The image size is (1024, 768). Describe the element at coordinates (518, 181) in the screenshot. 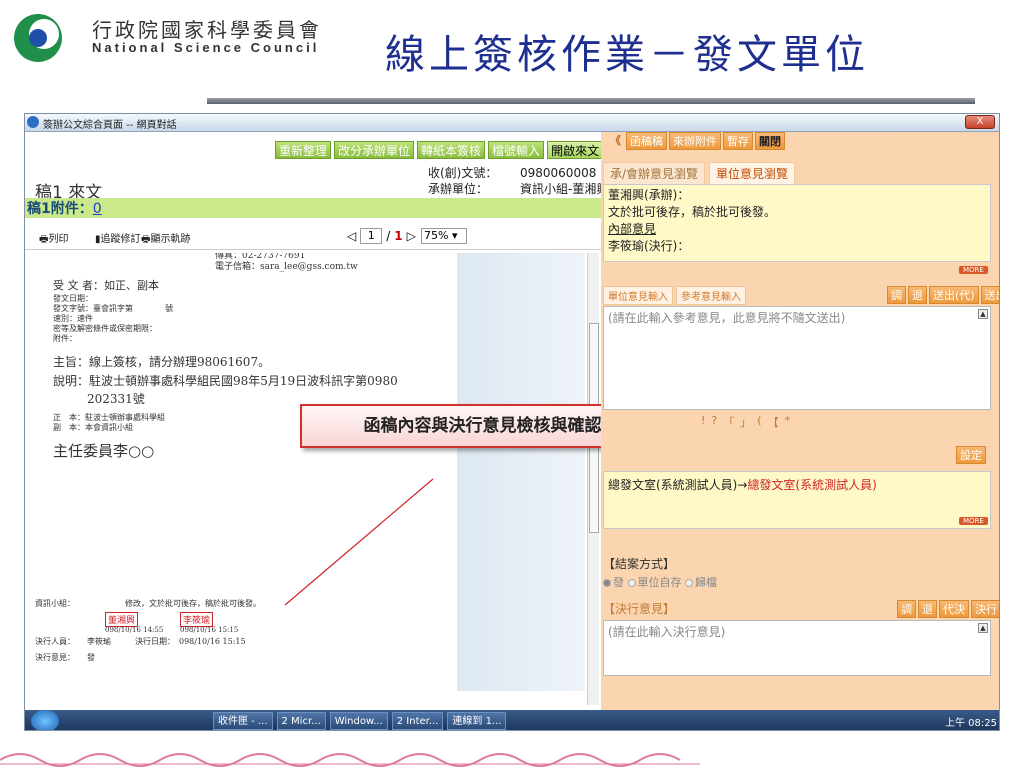

I see `document-info: 收(創)文號： 0980060008 承辦單位： 資訊小組-董湘興` at that location.